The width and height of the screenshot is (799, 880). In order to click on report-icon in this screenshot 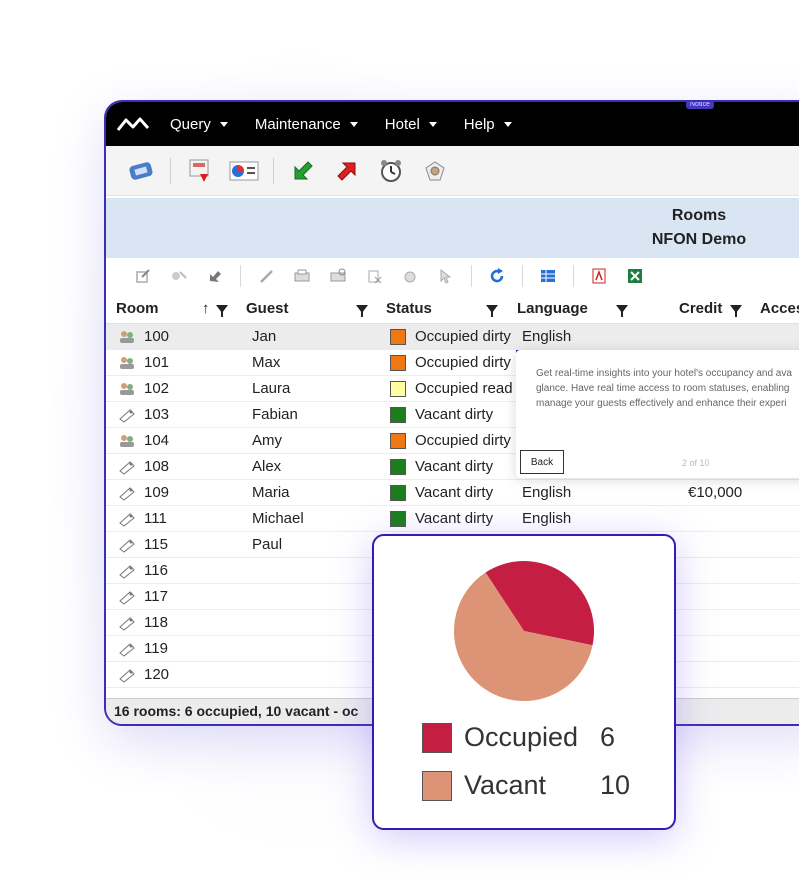, I will do `click(200, 171)`.